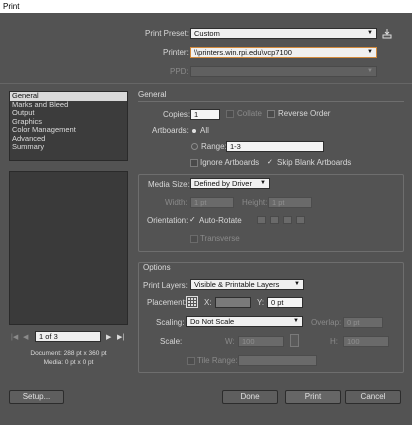 The height and width of the screenshot is (425, 412). Describe the element at coordinates (170, 130) in the screenshot. I see `artboards-label: Artboards:` at that location.